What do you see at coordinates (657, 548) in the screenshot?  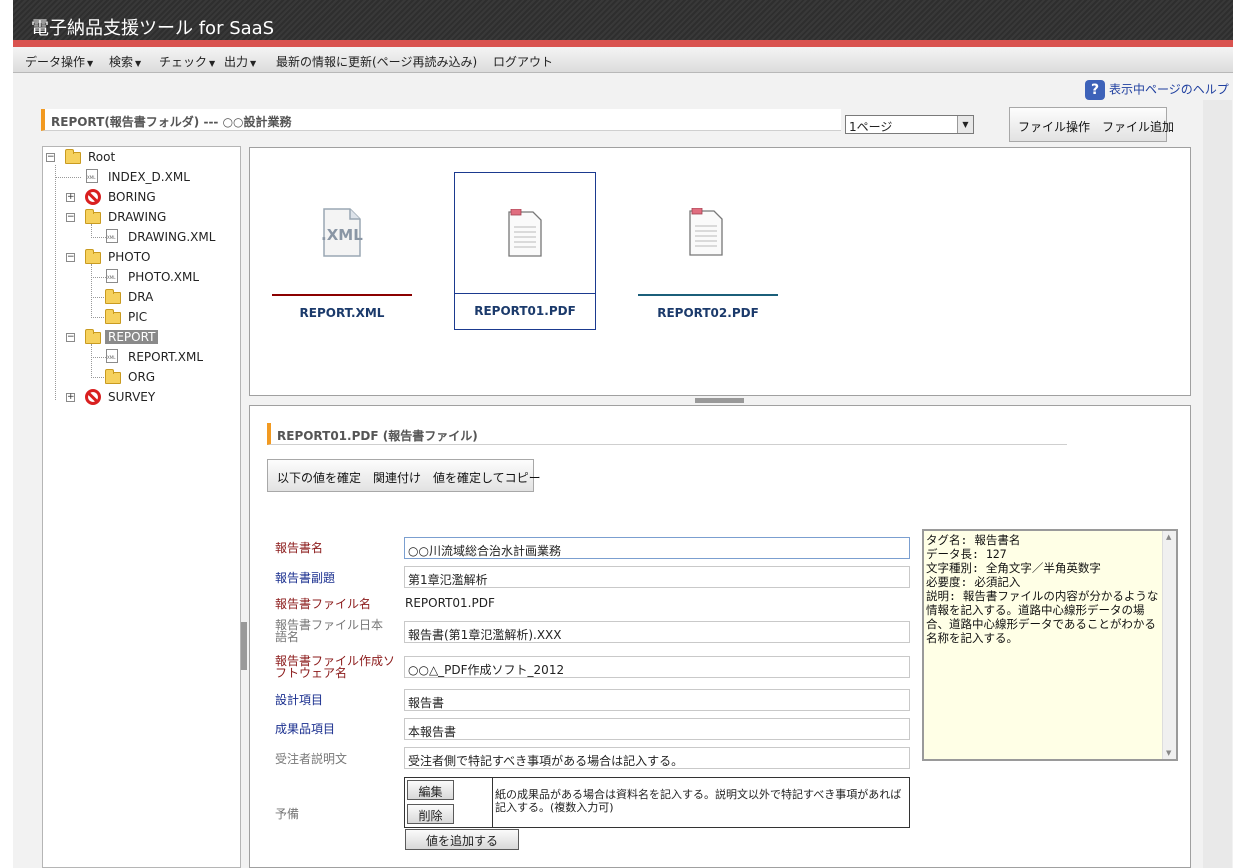 I see `input-report-name: ○○川流域総合治水計画業務` at bounding box center [657, 548].